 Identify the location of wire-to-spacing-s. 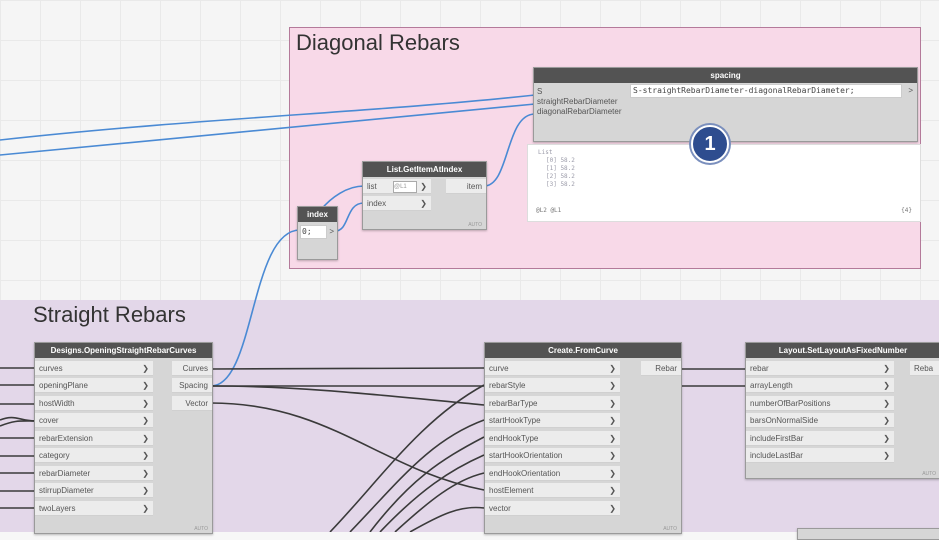
(268, 117).